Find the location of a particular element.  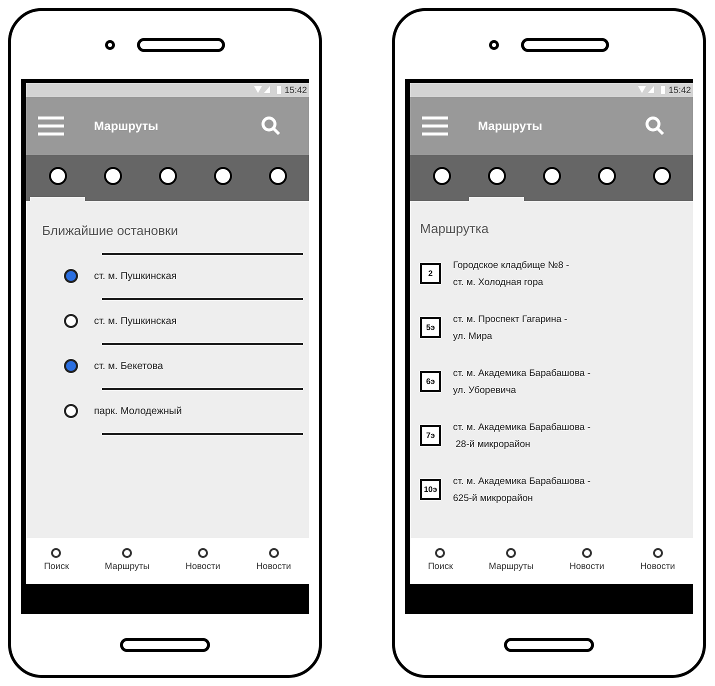

route-number-badge: 6э is located at coordinates (430, 381).